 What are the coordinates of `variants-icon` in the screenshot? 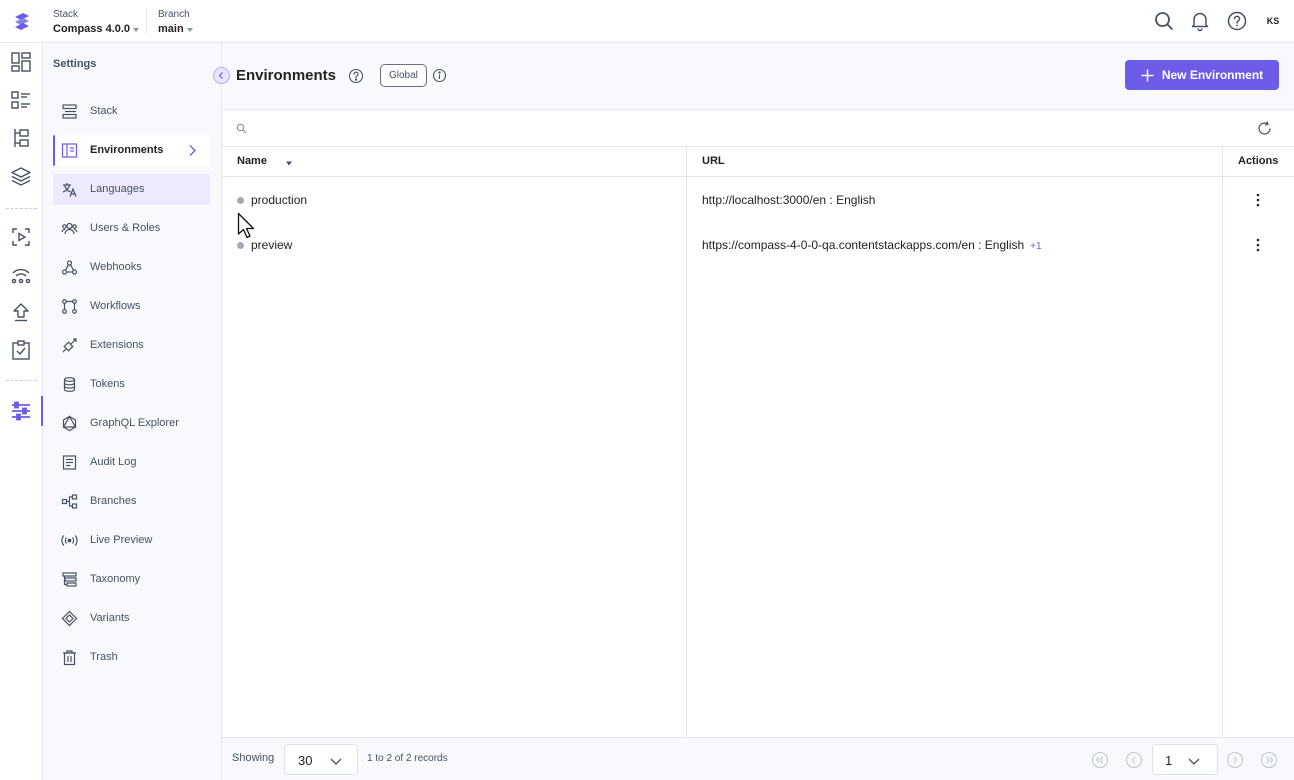 It's located at (69, 618).